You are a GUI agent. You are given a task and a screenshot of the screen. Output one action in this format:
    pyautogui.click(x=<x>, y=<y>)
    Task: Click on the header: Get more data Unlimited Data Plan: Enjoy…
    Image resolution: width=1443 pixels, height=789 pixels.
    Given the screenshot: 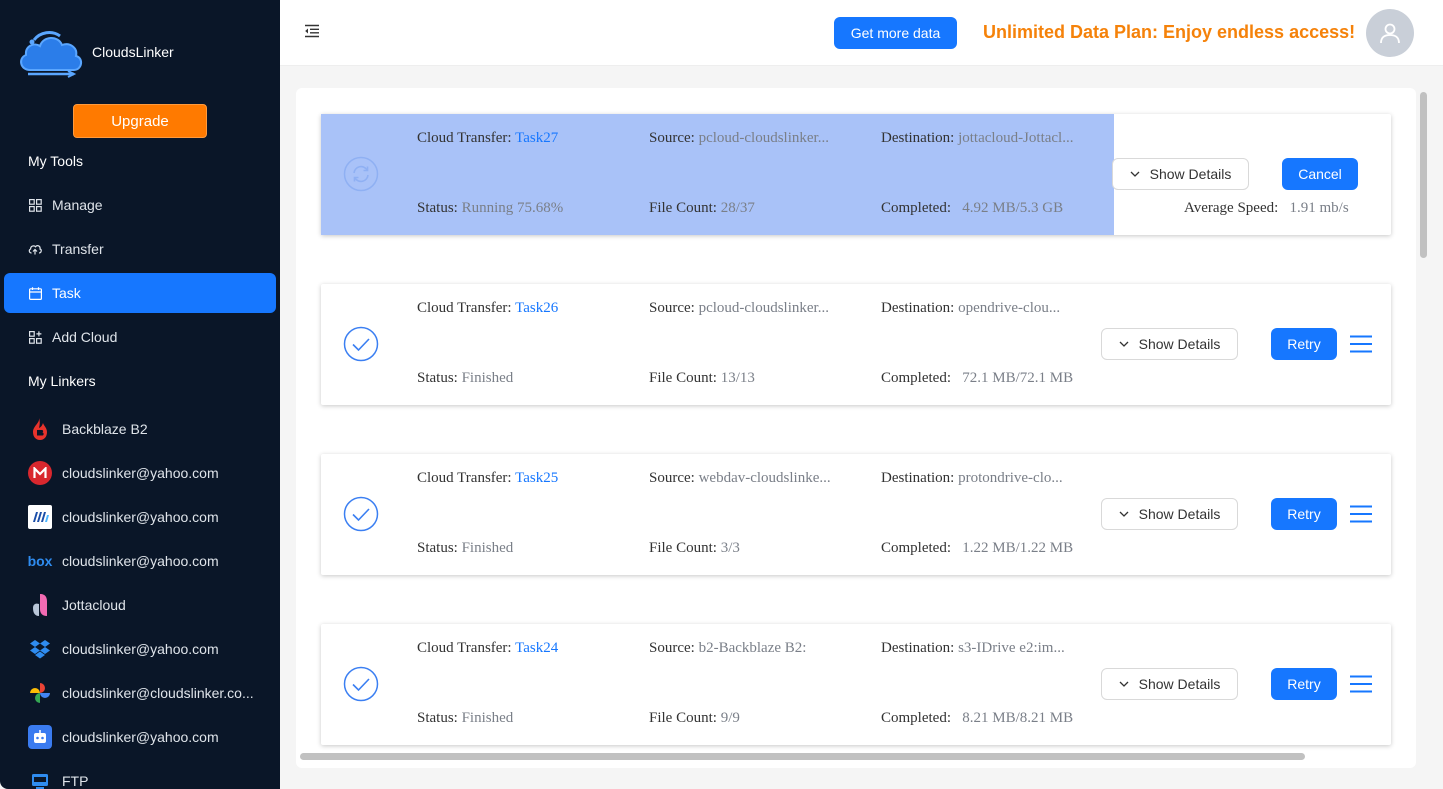 What is the action you would take?
    pyautogui.click(x=861, y=33)
    